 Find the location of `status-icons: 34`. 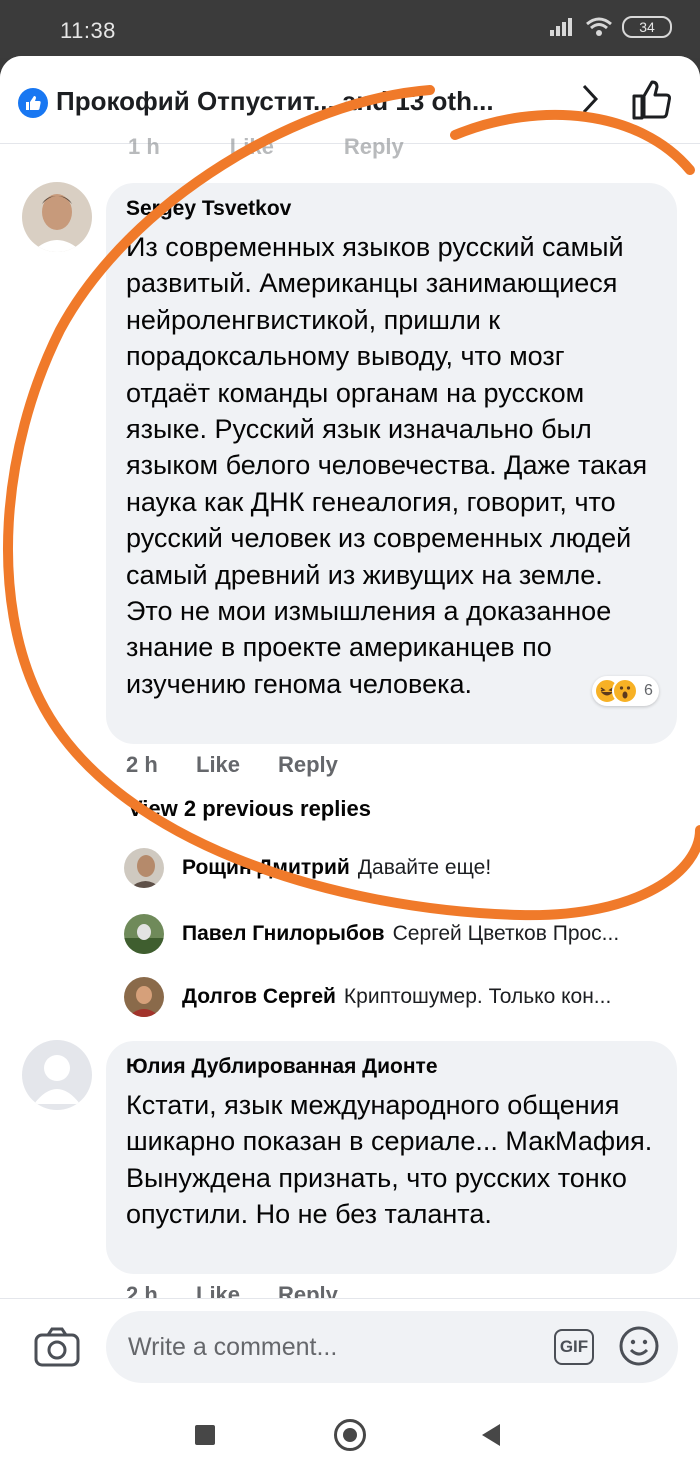

status-icons: 34 is located at coordinates (611, 27).